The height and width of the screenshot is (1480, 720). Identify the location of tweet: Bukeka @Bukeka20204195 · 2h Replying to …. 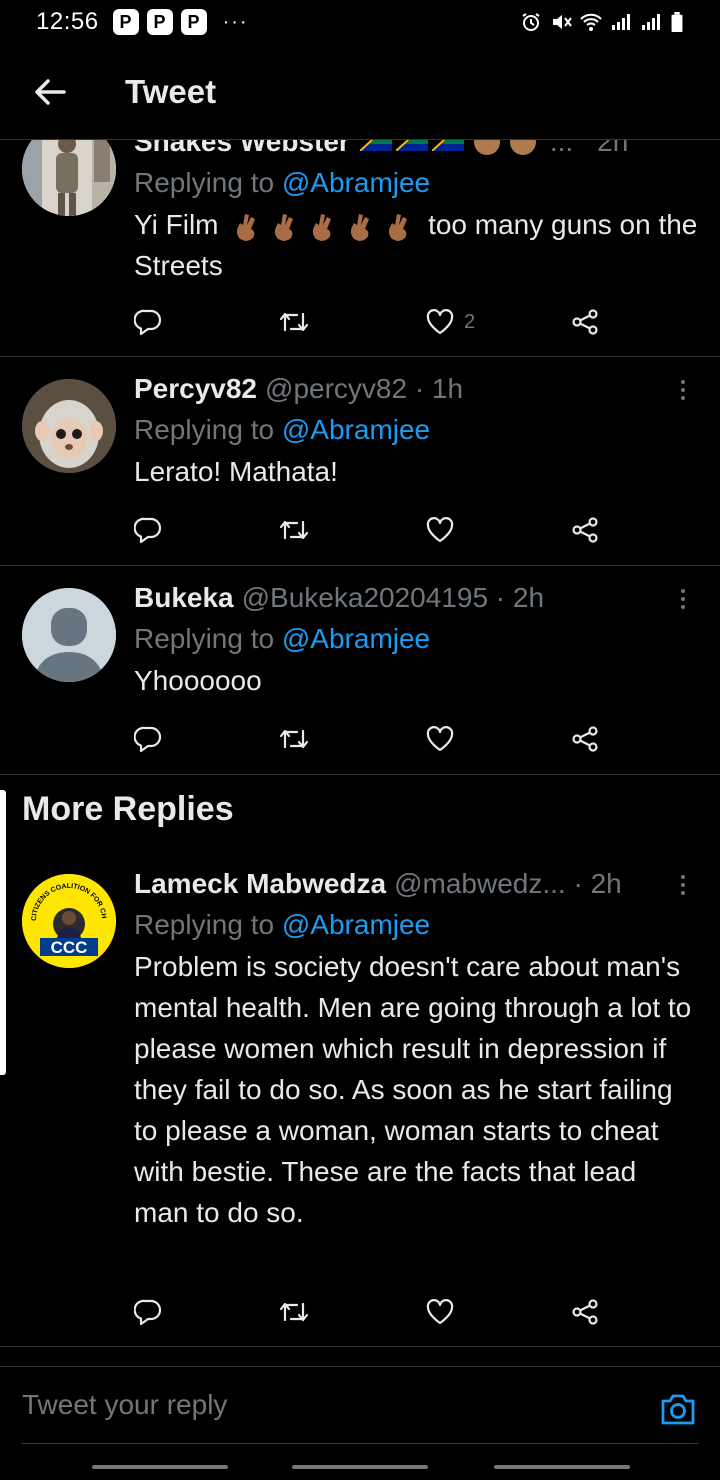
(360, 670).